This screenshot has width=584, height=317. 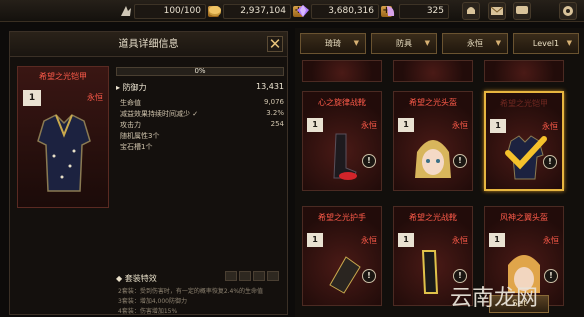 I want to click on gem-icon, so click(x=303, y=11).